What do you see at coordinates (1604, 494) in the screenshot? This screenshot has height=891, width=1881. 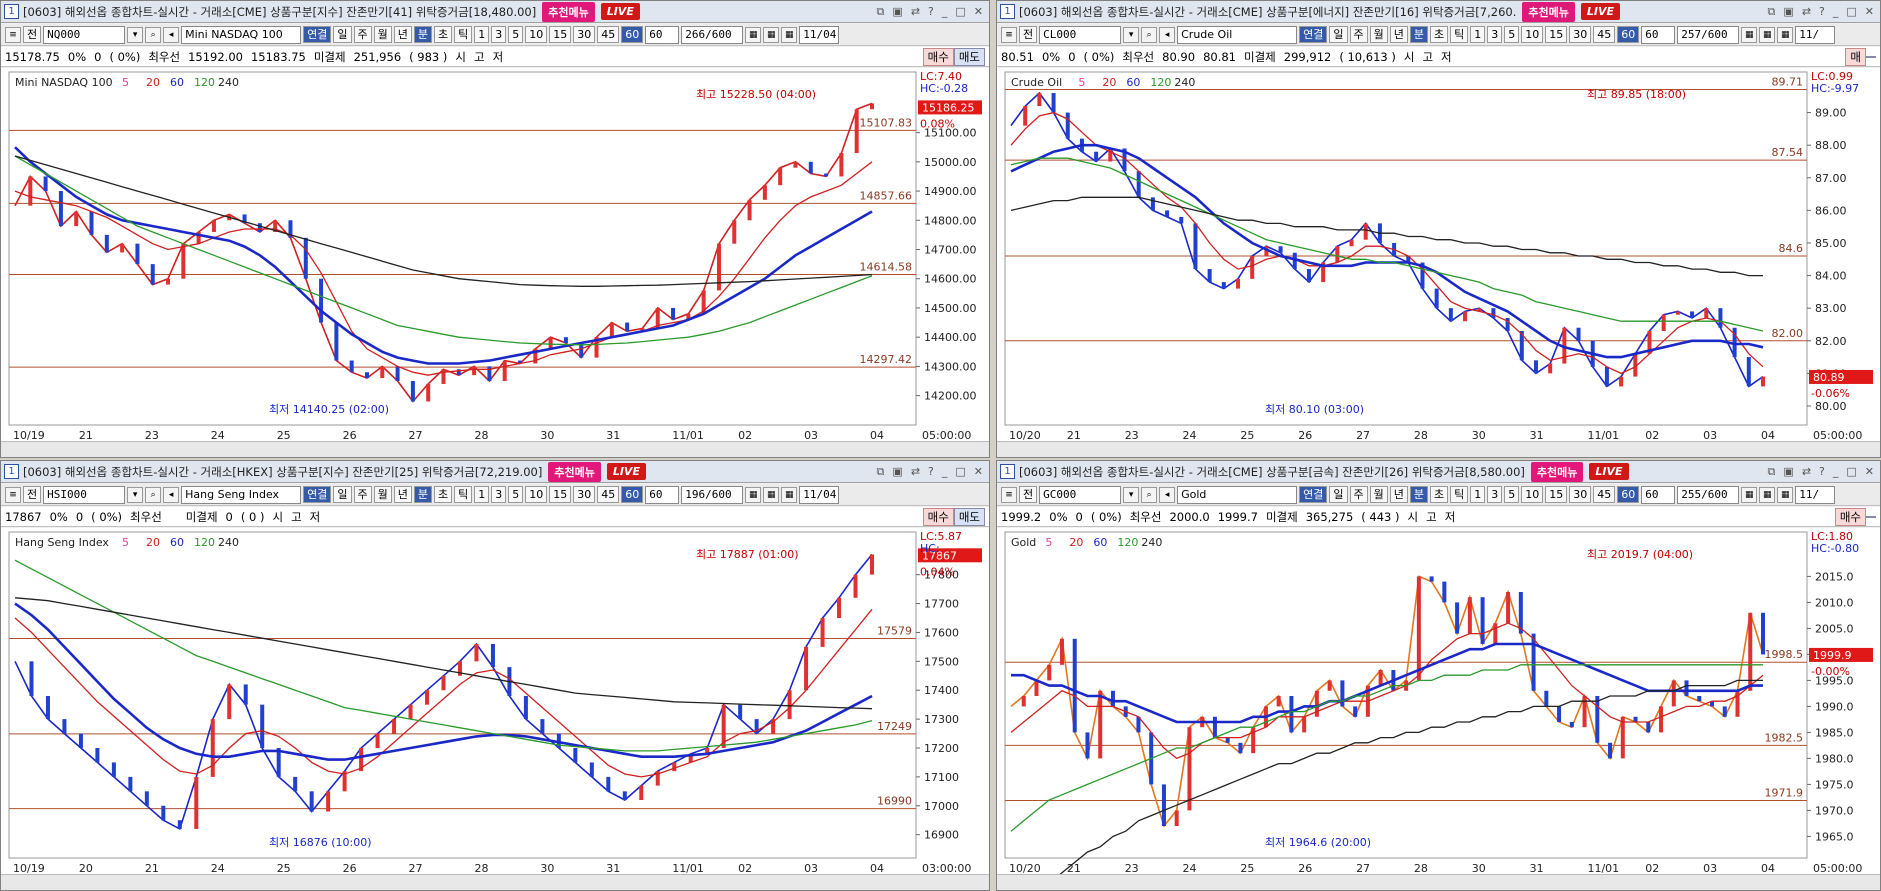 I see `period-button: 45` at bounding box center [1604, 494].